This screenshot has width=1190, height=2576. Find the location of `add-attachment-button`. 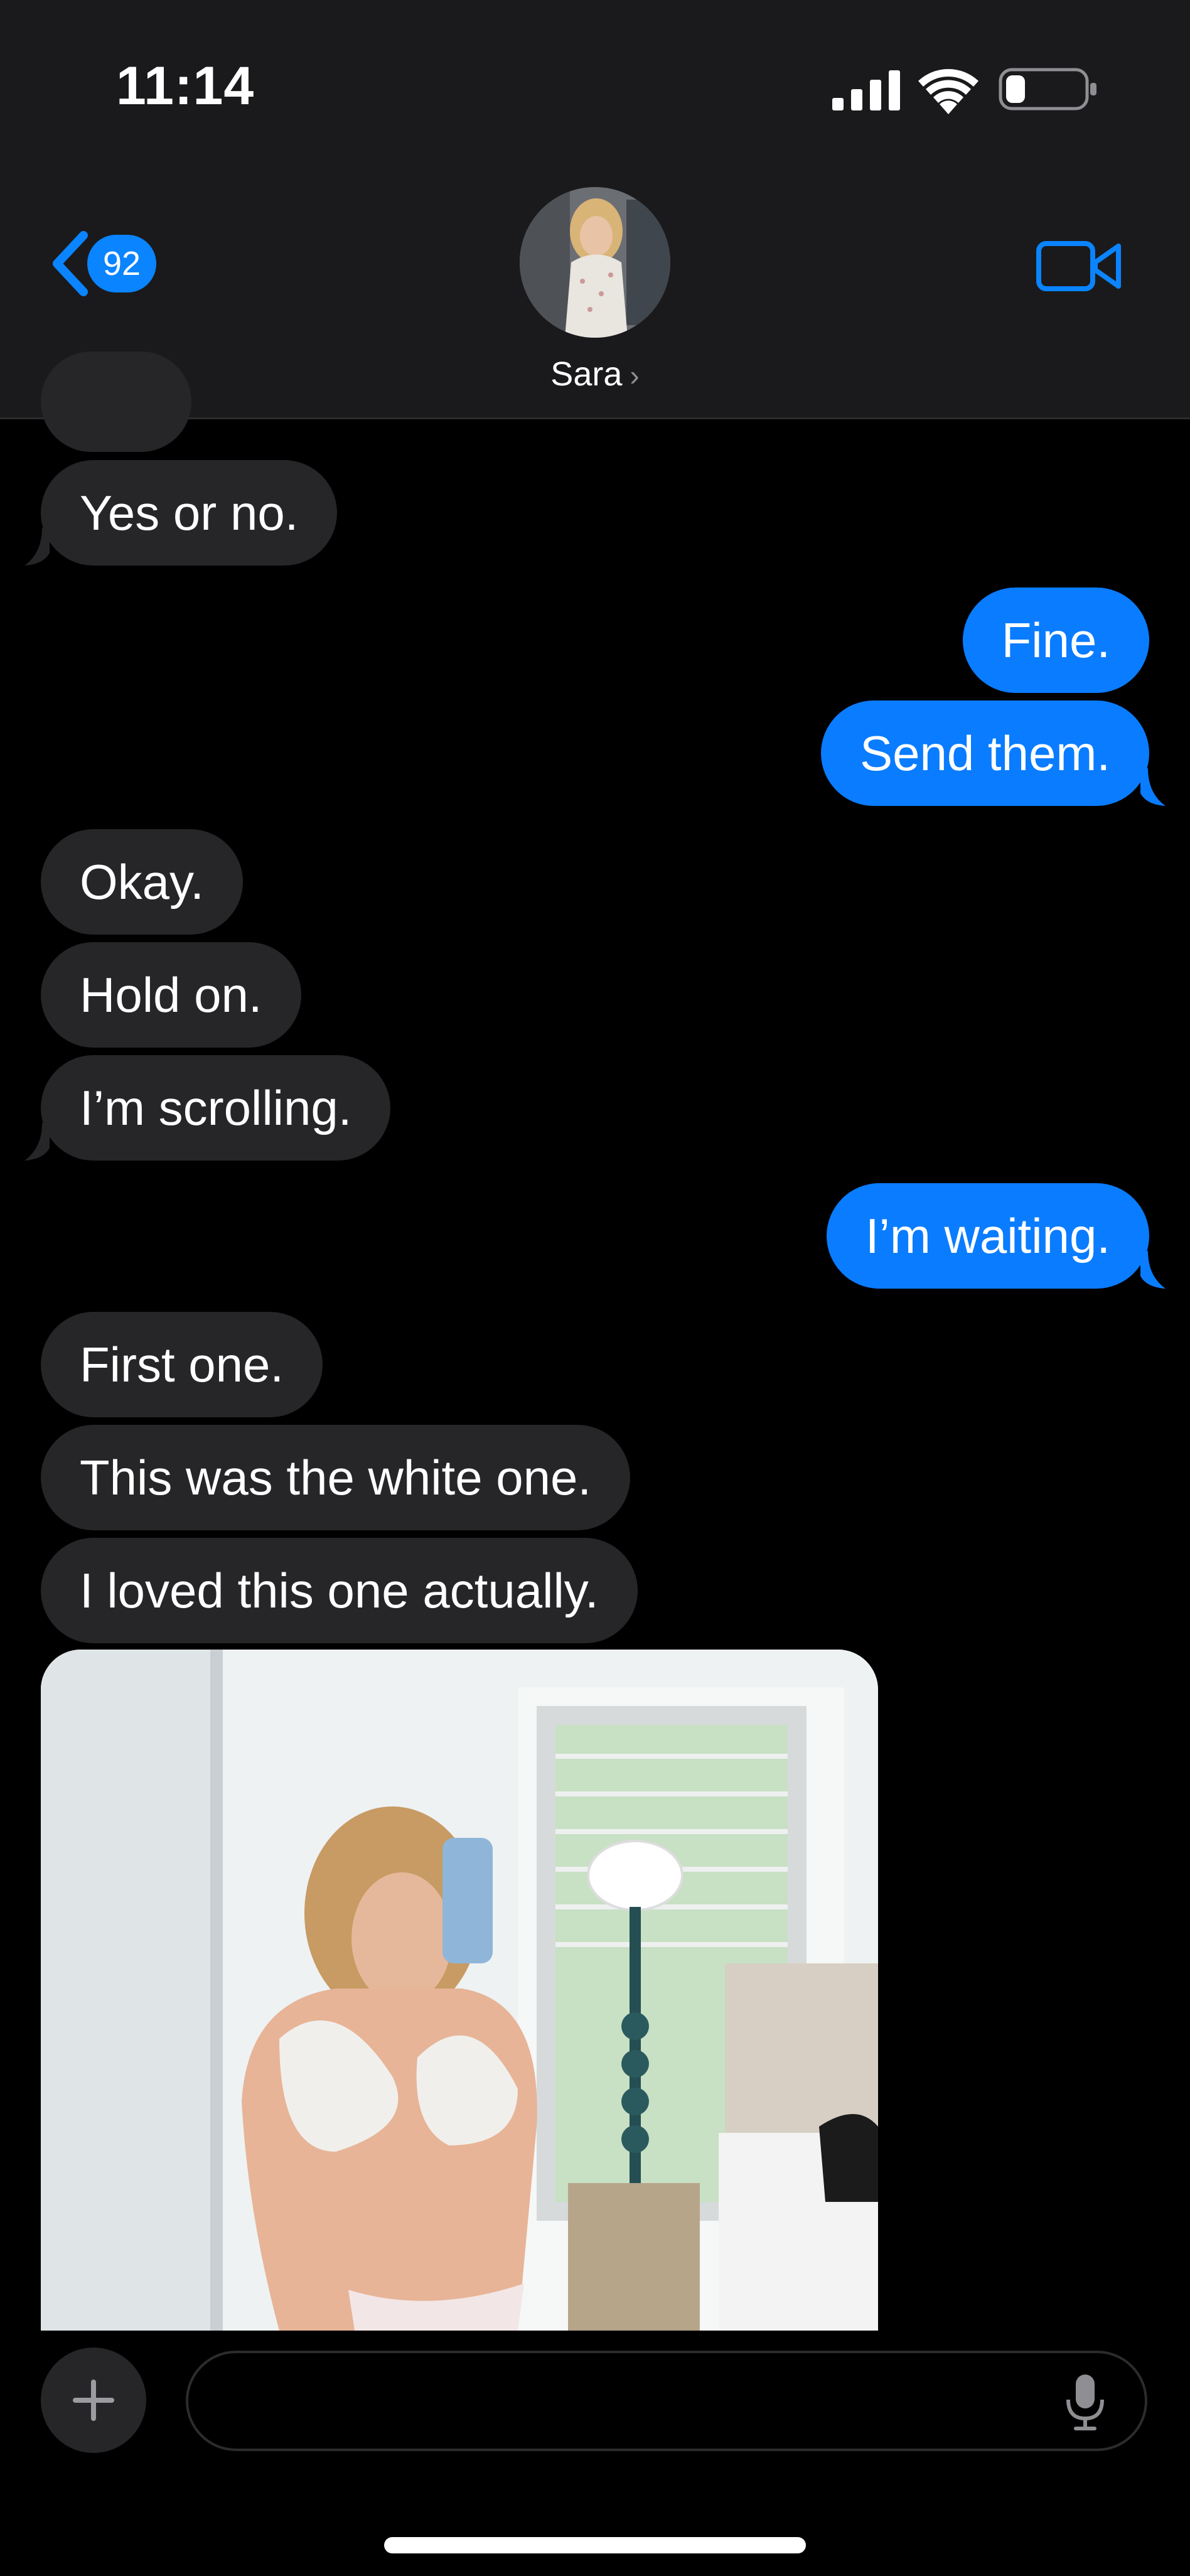

add-attachment-button is located at coordinates (93, 2400).